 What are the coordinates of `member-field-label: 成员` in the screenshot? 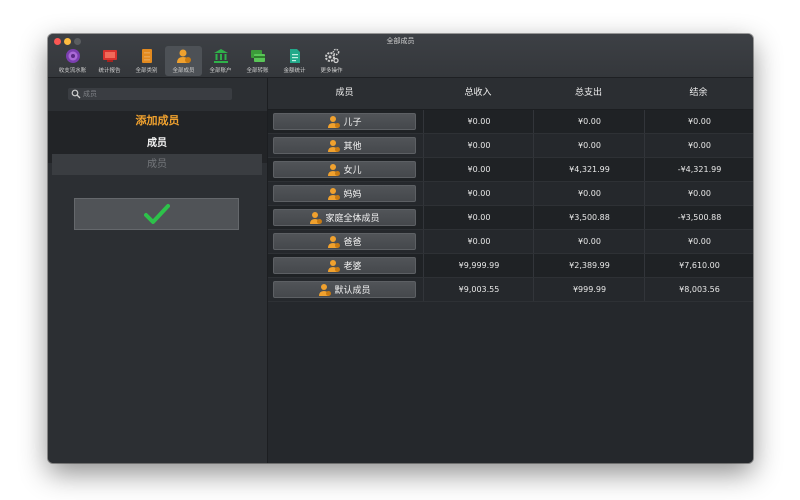 It's located at (157, 143).